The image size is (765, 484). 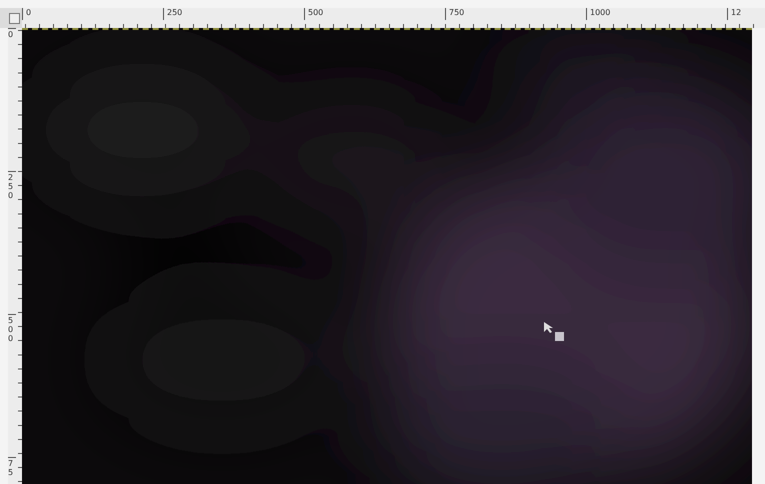 What do you see at coordinates (600, 13) in the screenshot?
I see `ruler-label: 1000` at bounding box center [600, 13].